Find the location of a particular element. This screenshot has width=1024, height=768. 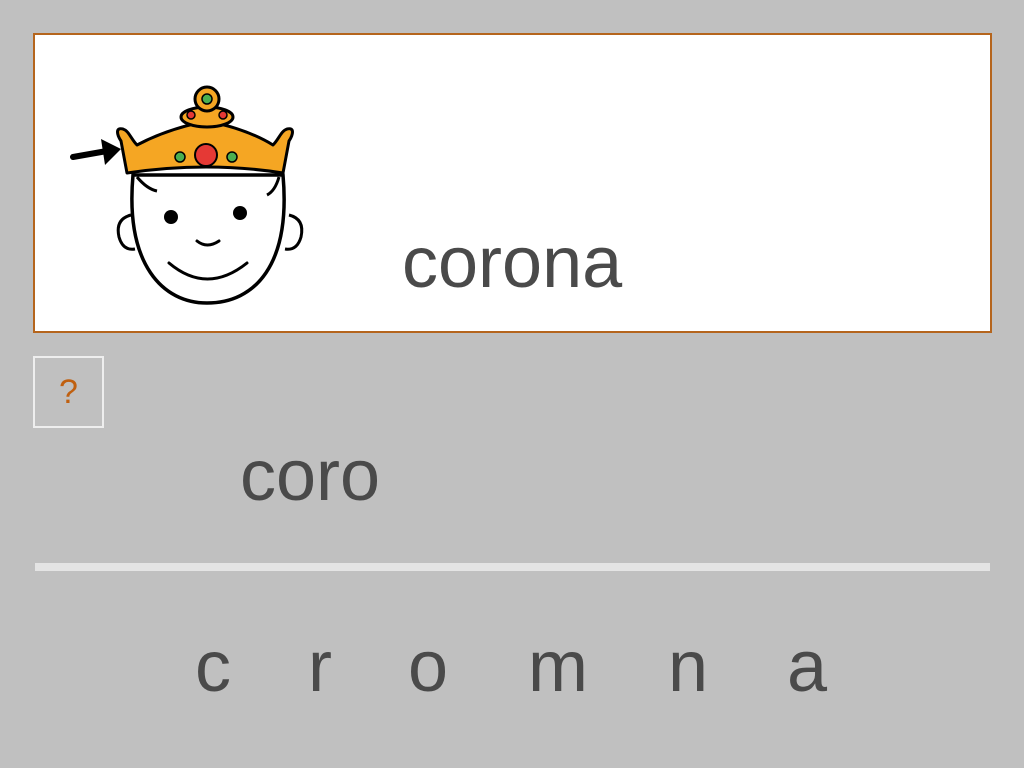

crown-icon is located at coordinates (205, 130).